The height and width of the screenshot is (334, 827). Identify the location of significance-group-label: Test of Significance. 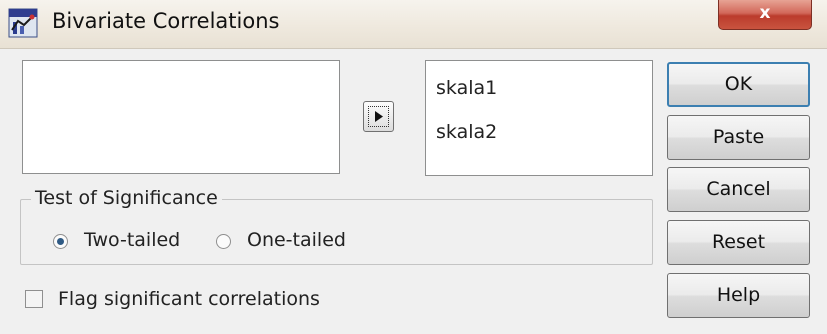
(126, 198).